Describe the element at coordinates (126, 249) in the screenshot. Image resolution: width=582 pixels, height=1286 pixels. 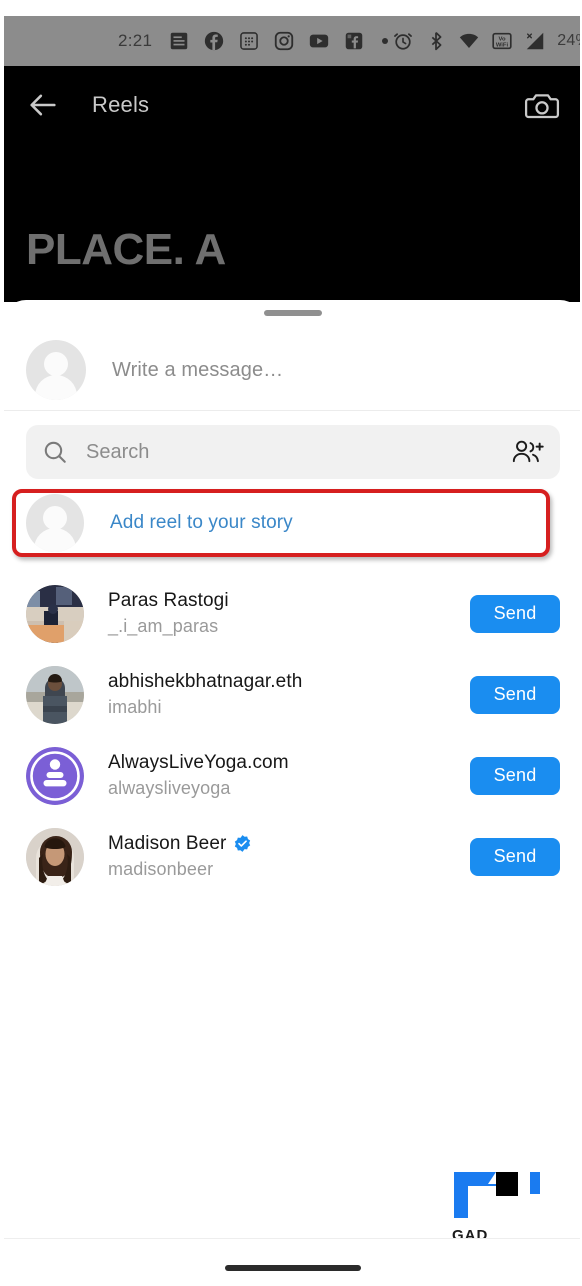
I see `reel-caption-text: PLACE. A` at that location.